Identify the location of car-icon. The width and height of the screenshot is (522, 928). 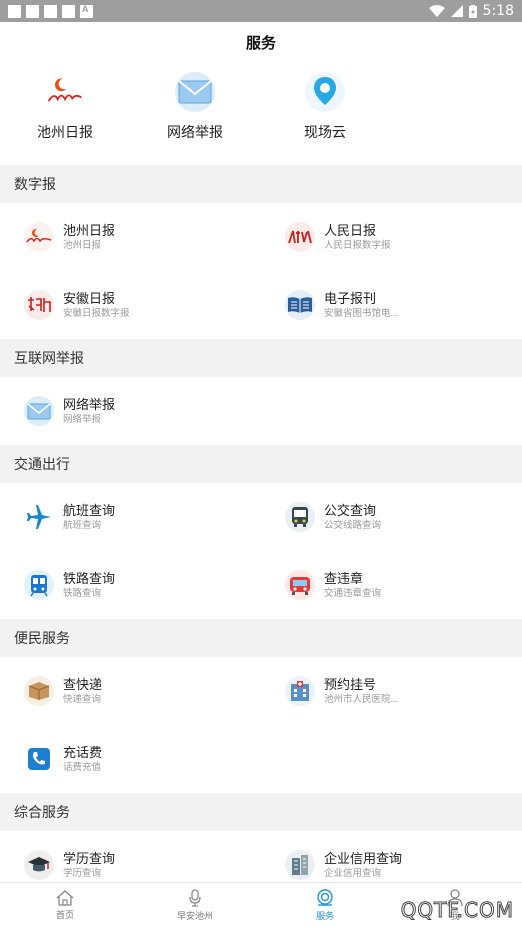
(300, 585).